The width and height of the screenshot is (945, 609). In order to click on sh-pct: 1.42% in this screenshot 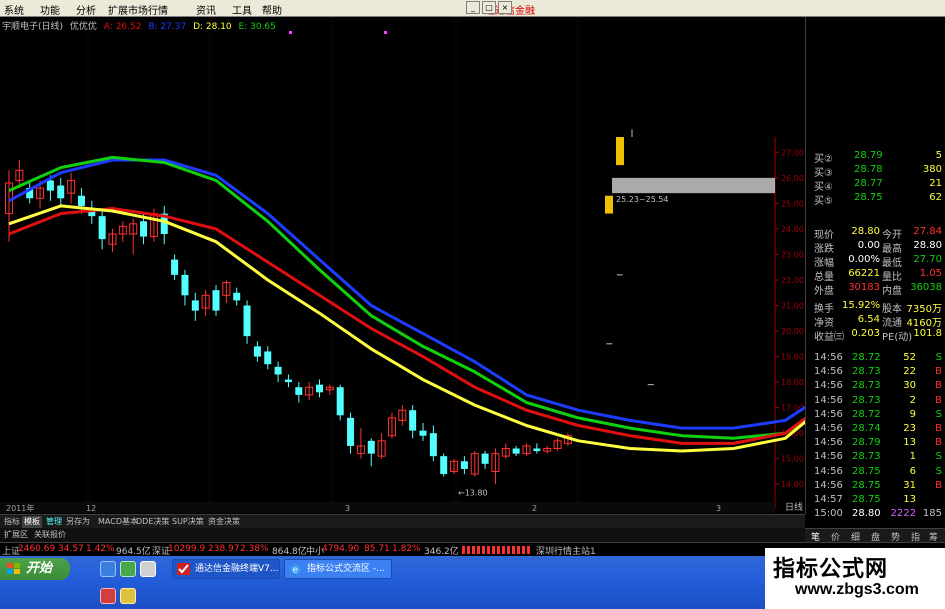, I will do `click(100, 549)`.